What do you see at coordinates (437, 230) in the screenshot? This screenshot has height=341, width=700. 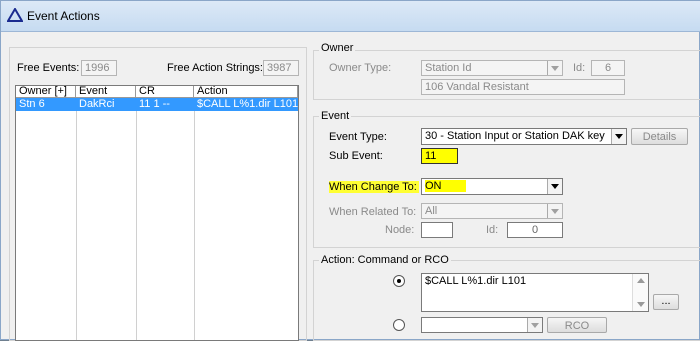 I see `node-field` at bounding box center [437, 230].